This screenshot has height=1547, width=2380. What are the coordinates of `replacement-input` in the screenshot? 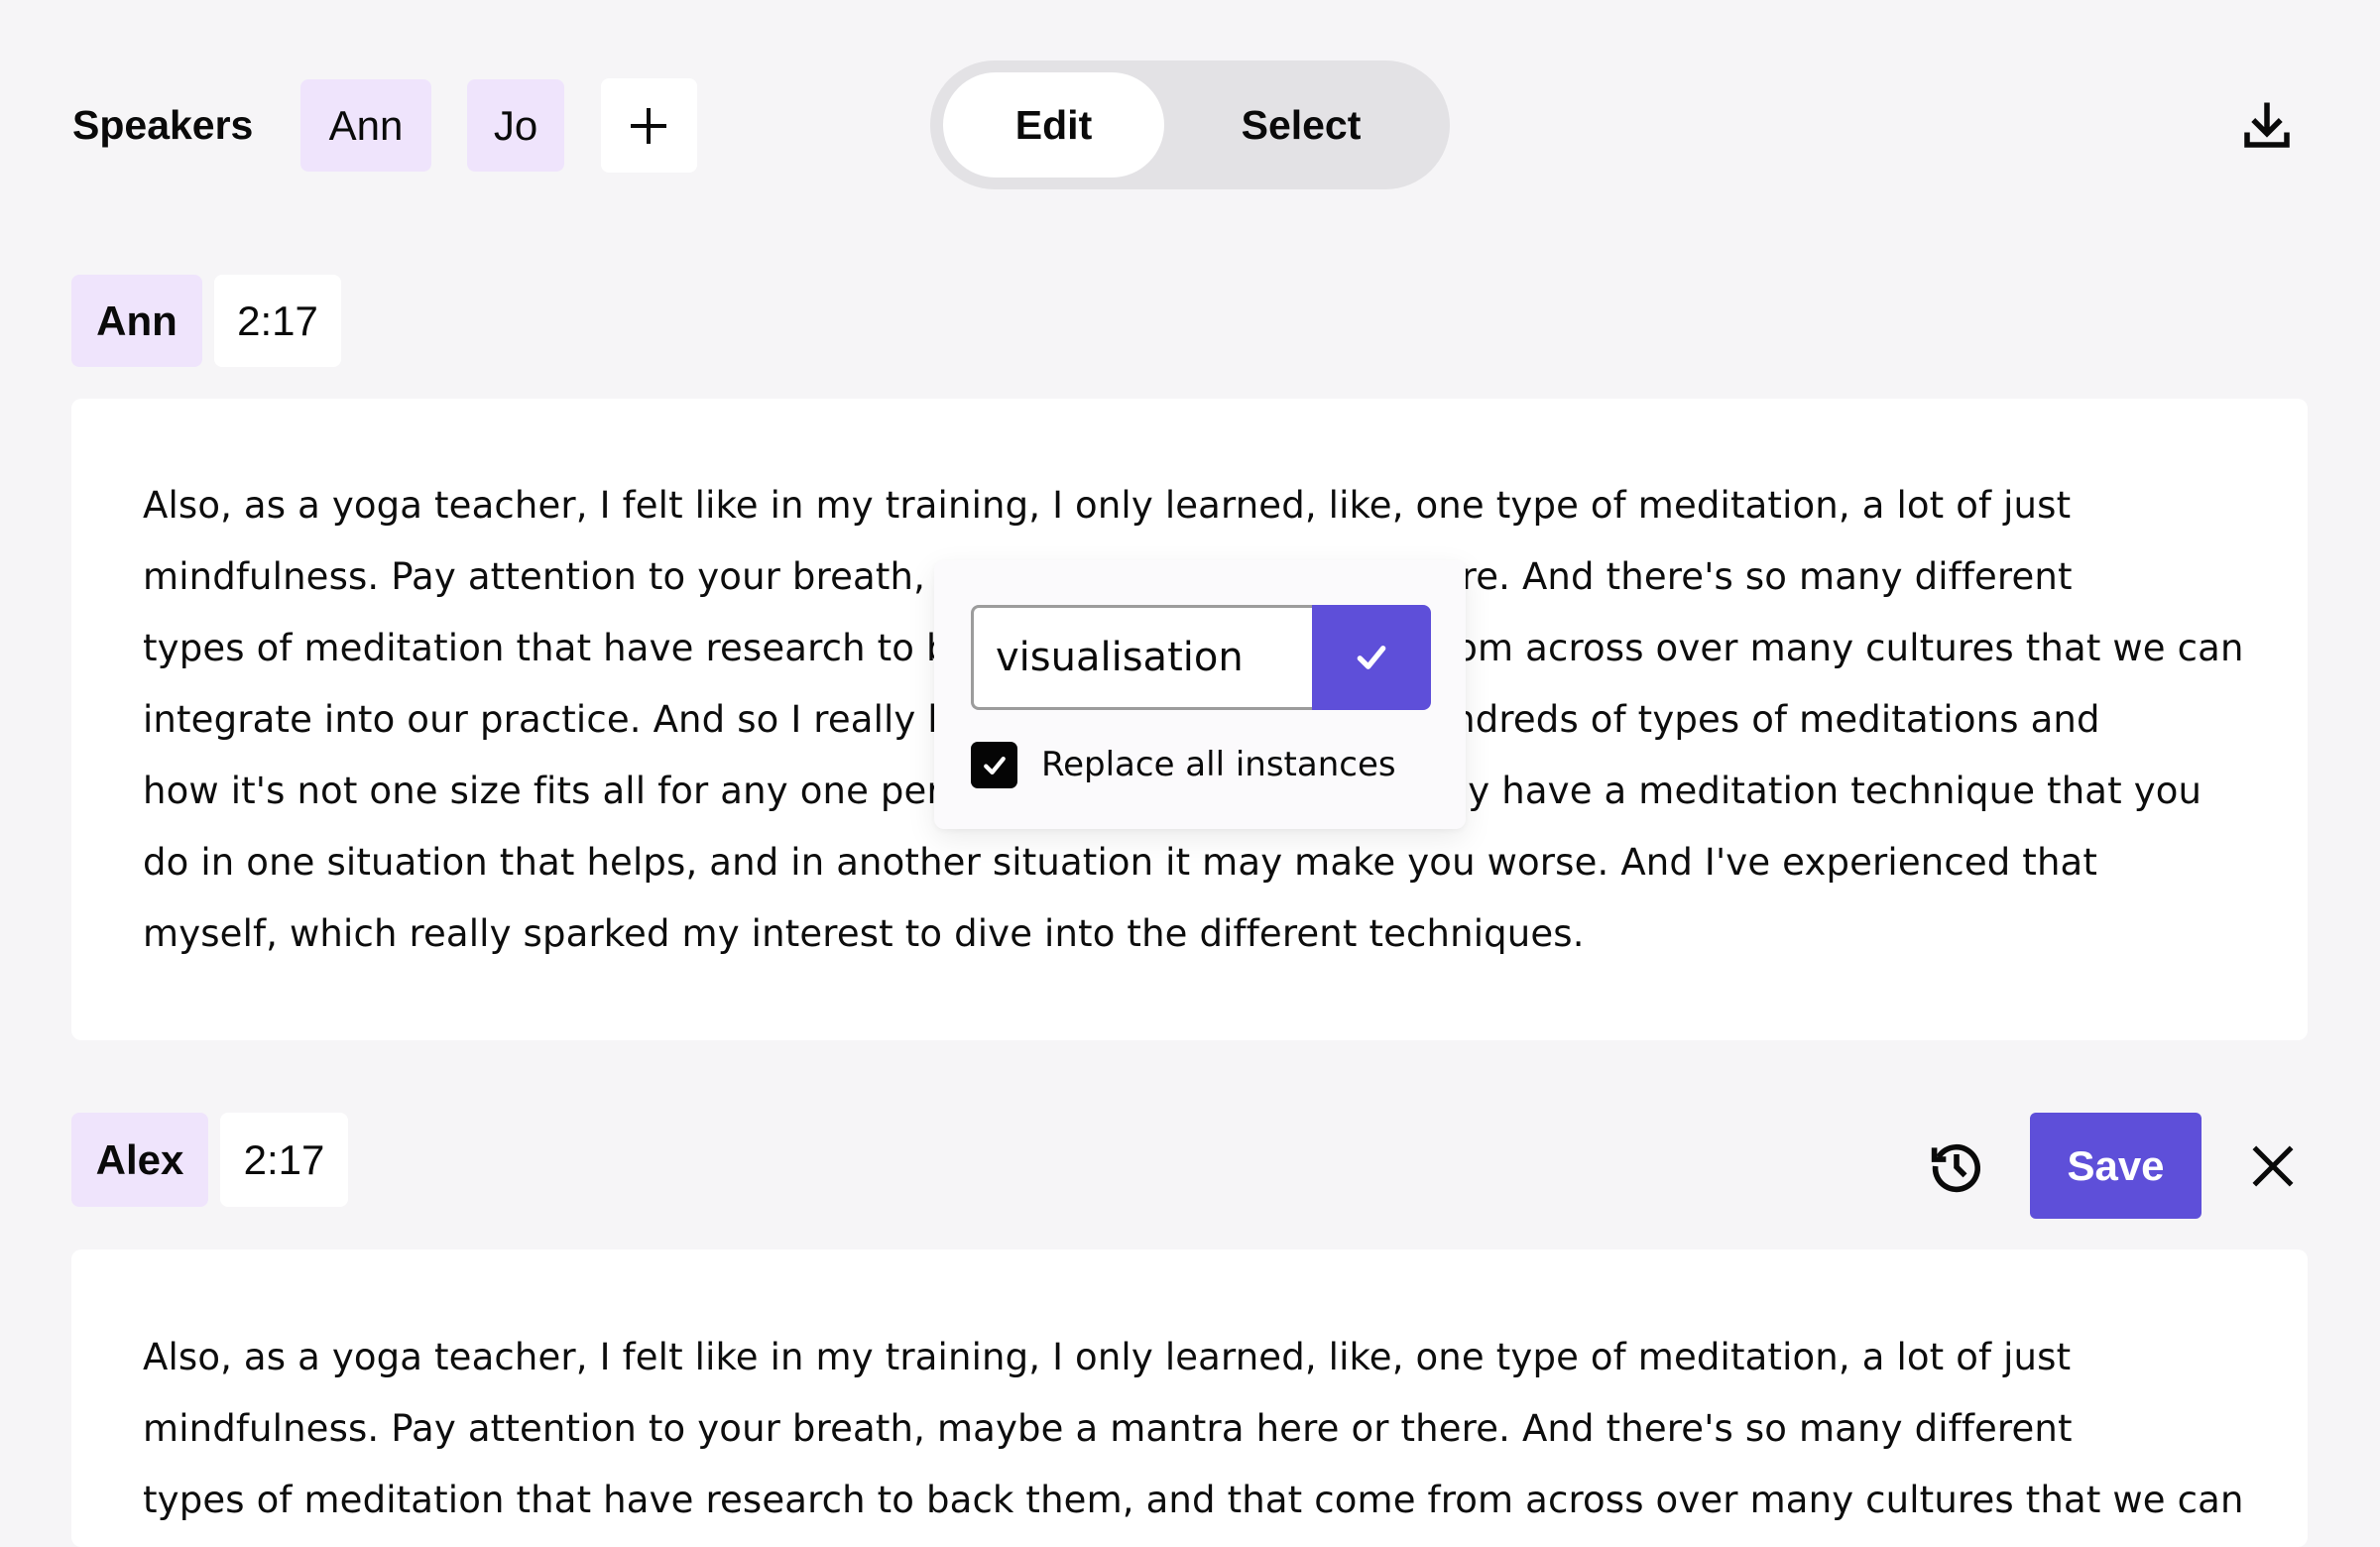 It's located at (1141, 657).